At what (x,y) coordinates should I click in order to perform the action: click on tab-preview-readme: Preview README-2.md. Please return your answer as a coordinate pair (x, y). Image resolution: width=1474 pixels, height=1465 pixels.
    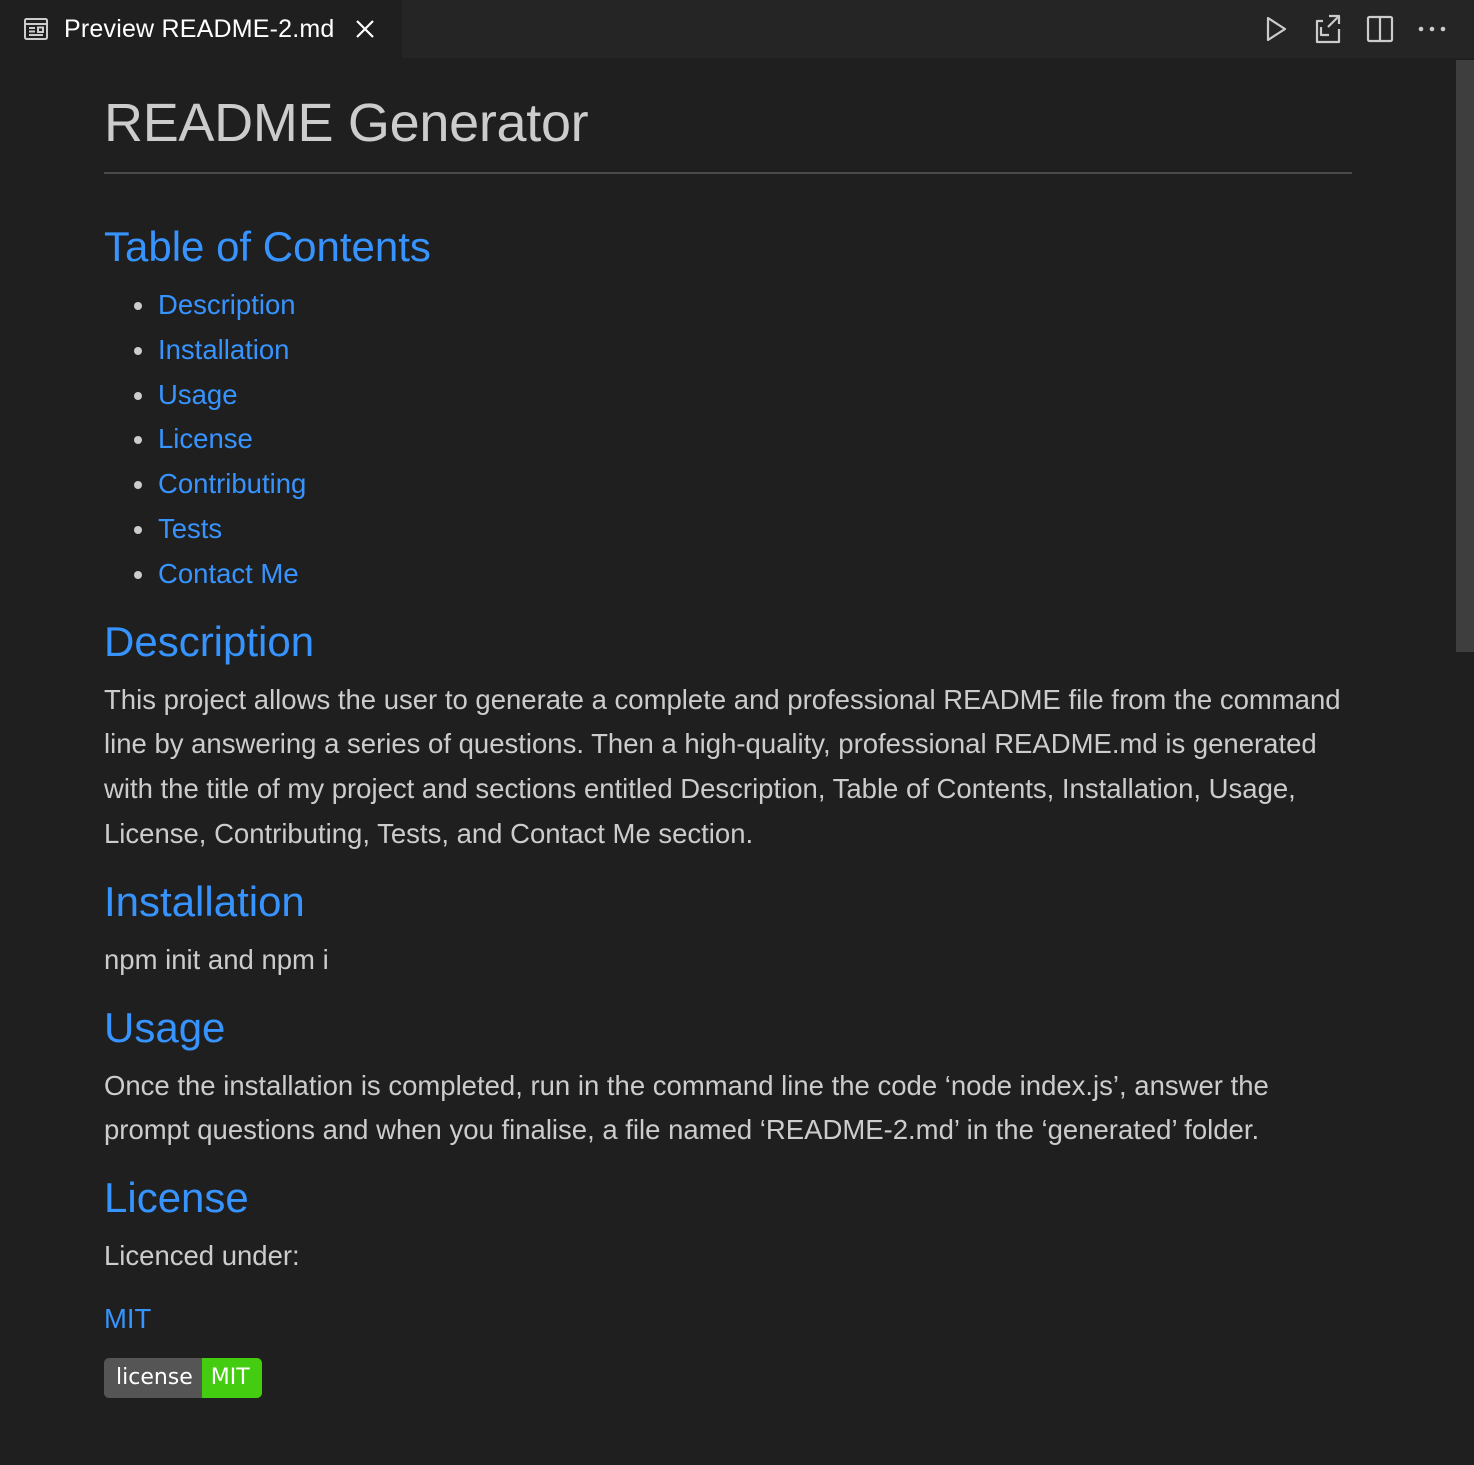
    Looking at the image, I should click on (201, 29).